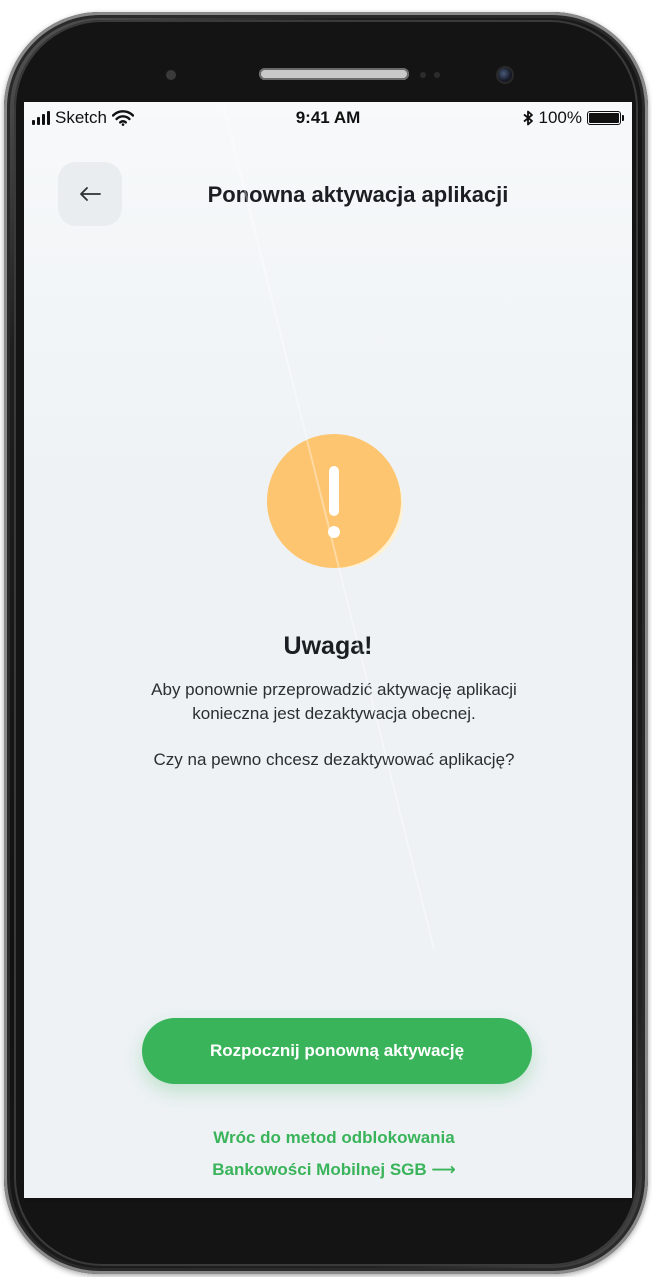  What do you see at coordinates (335, 501) in the screenshot?
I see `exclamation-icon` at bounding box center [335, 501].